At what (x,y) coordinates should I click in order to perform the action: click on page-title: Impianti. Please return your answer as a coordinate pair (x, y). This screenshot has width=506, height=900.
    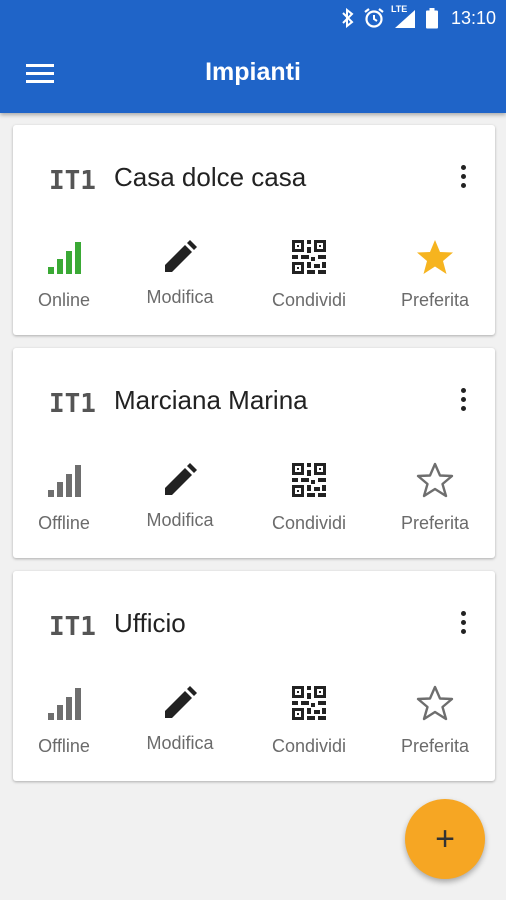
    Looking at the image, I should click on (253, 72).